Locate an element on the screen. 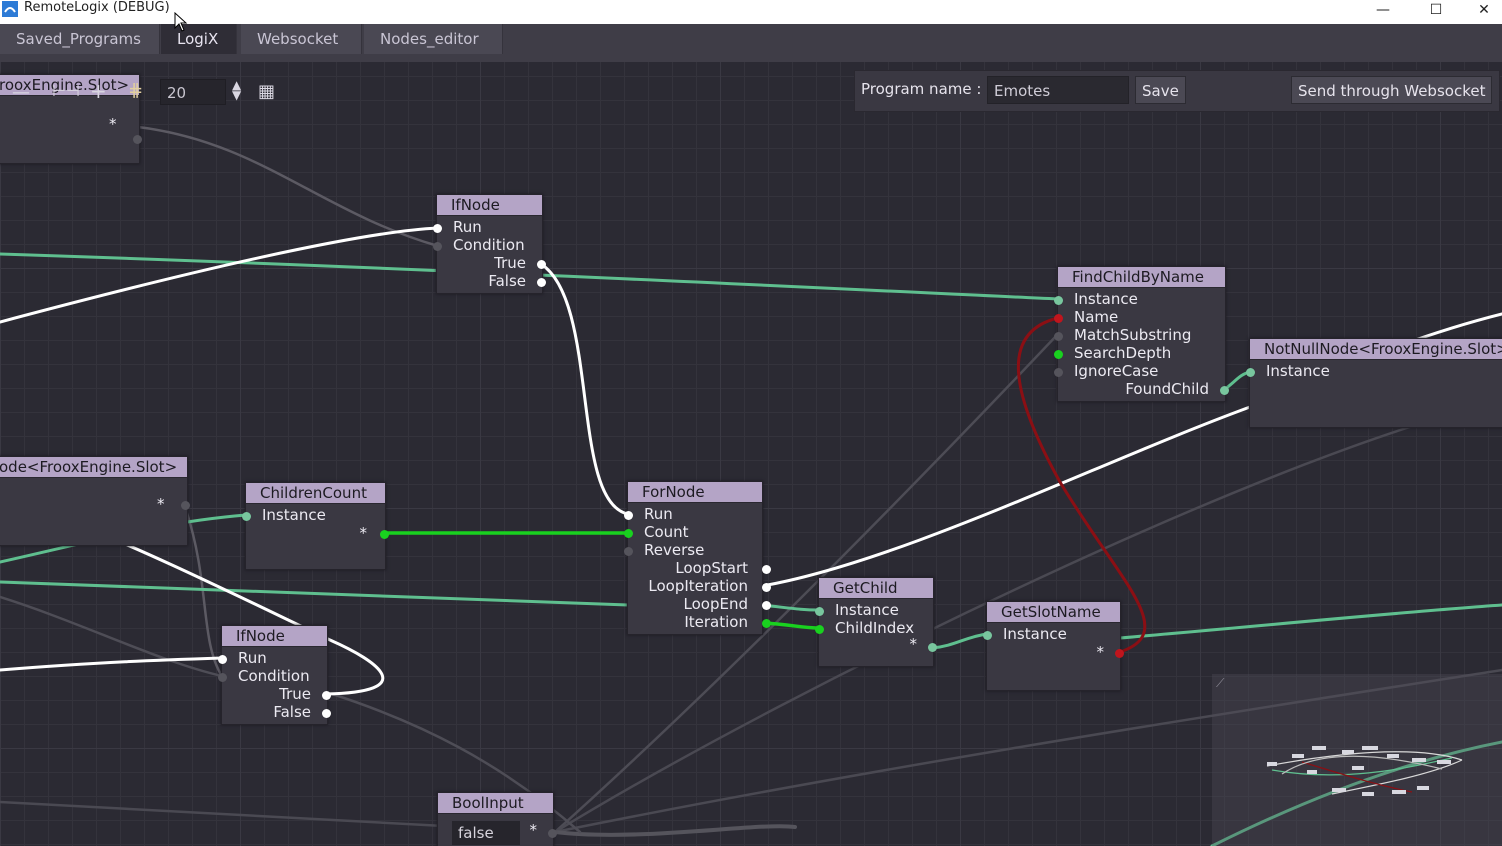 The height and width of the screenshot is (846, 1502). input-label: Count is located at coordinates (666, 532).